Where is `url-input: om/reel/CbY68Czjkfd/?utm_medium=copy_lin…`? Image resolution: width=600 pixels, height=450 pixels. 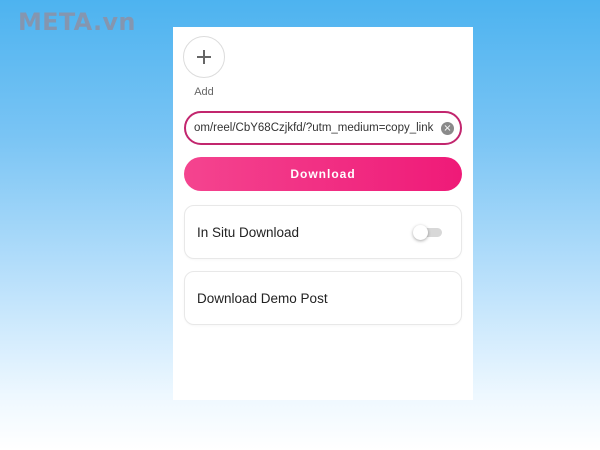
url-input: om/reel/CbY68Czjkfd/?utm_medium=copy_lin… is located at coordinates (323, 128).